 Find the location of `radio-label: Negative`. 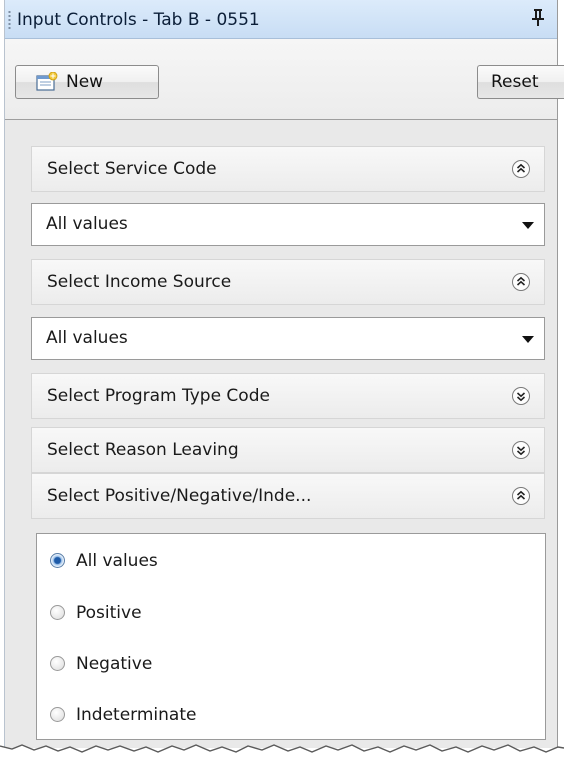

radio-label: Negative is located at coordinates (114, 664).